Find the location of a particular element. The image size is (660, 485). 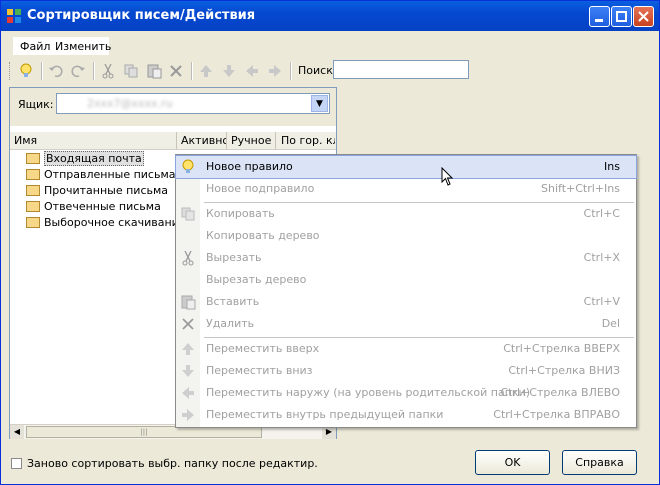

menu-item-label: Копировать is located at coordinates (240, 213).